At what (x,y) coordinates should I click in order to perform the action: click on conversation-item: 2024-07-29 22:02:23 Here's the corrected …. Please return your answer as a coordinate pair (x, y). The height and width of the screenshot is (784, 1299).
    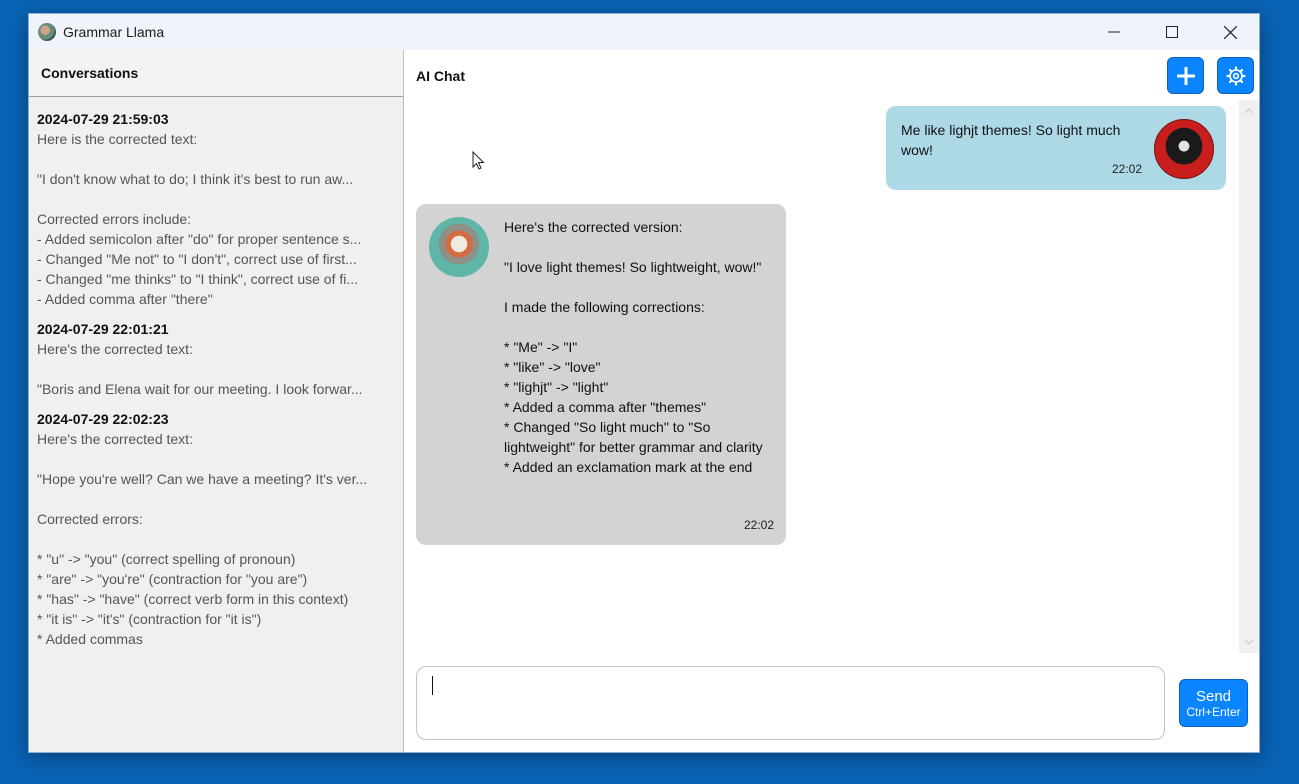
    Looking at the image, I should click on (220, 529).